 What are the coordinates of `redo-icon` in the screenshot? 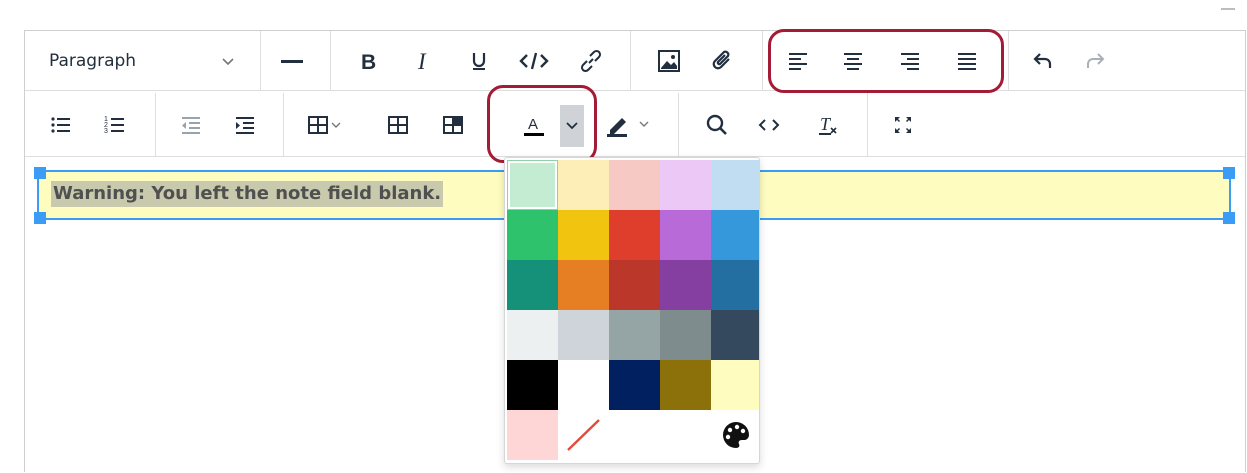 It's located at (1095, 61).